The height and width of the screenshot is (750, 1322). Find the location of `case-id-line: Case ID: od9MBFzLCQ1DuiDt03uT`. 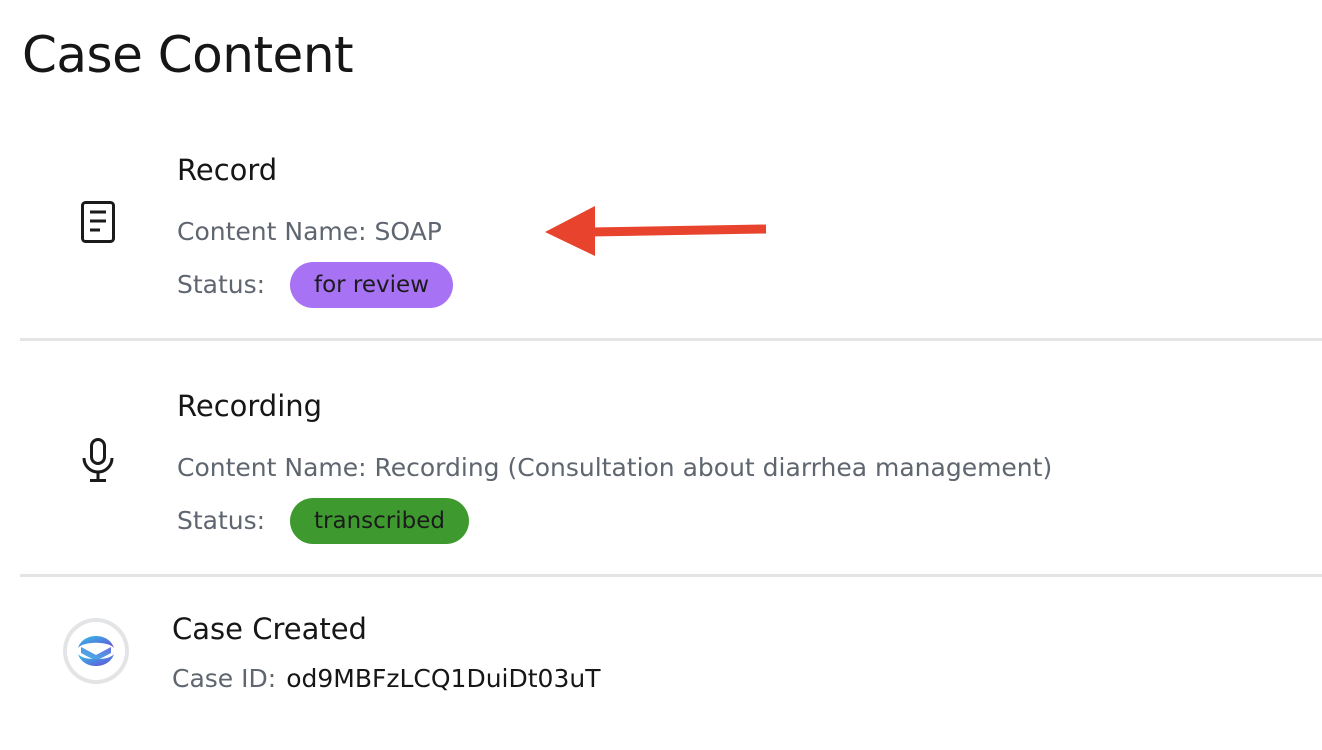

case-id-line: Case ID: od9MBFzLCQ1DuiDt03uT is located at coordinates (386, 679).